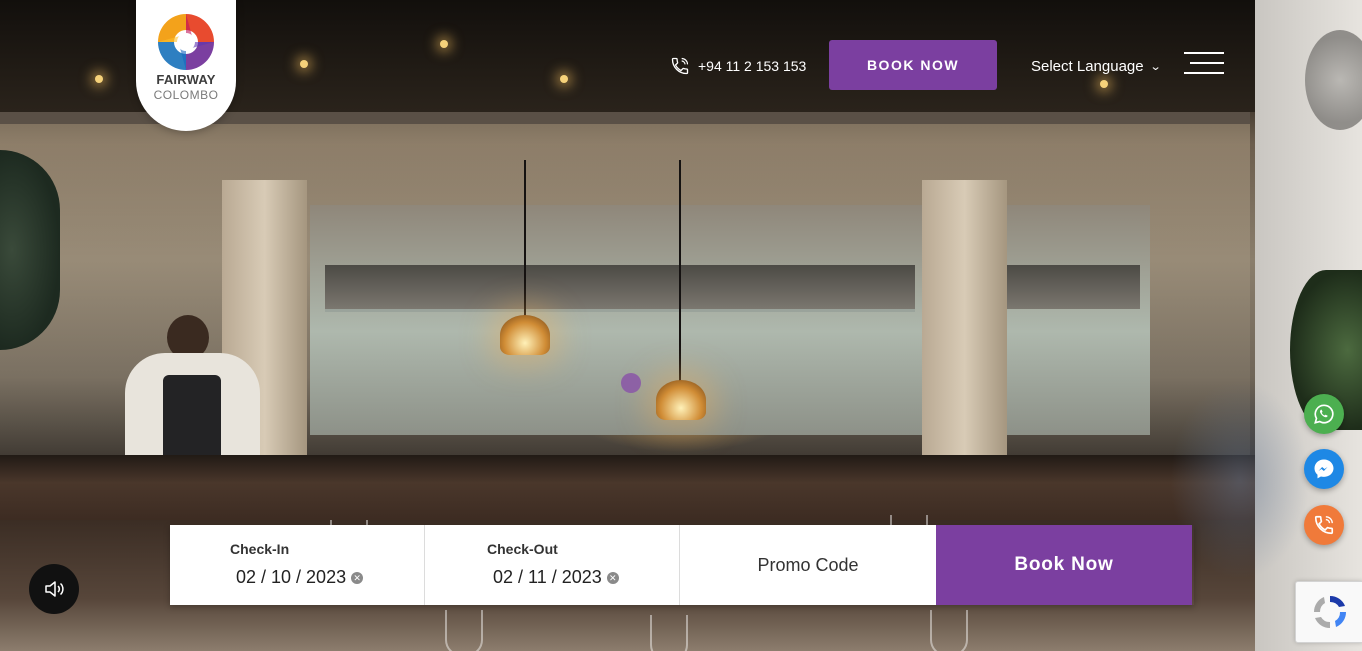  What do you see at coordinates (186, 95) in the screenshot?
I see `brand-city: COLOMBO` at bounding box center [186, 95].